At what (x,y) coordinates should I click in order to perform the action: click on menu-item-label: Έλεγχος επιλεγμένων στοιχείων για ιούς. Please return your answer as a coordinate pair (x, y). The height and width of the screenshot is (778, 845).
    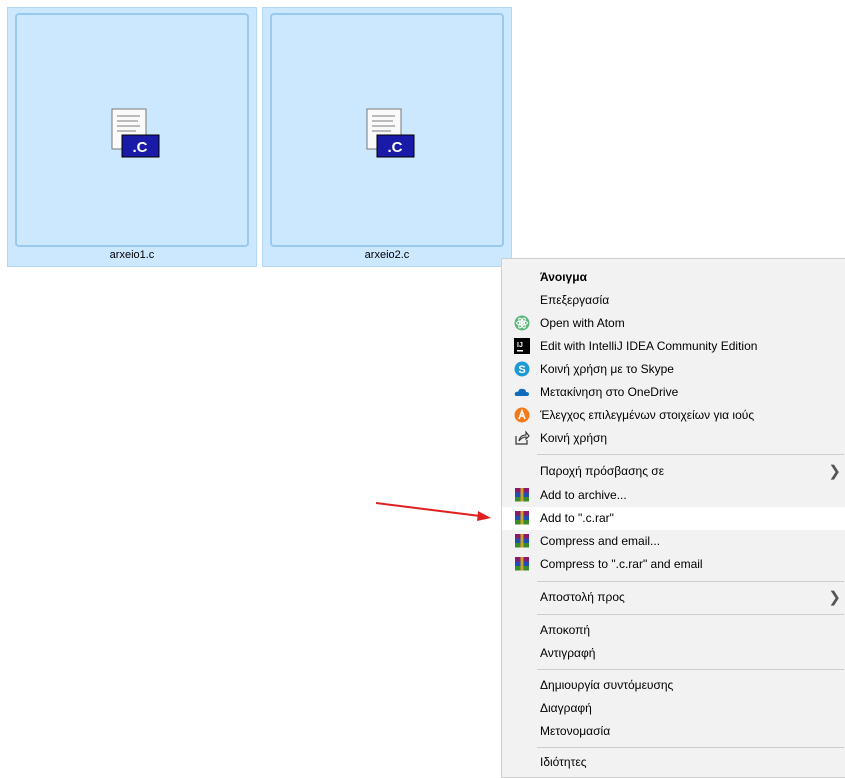
    Looking at the image, I should click on (647, 415).